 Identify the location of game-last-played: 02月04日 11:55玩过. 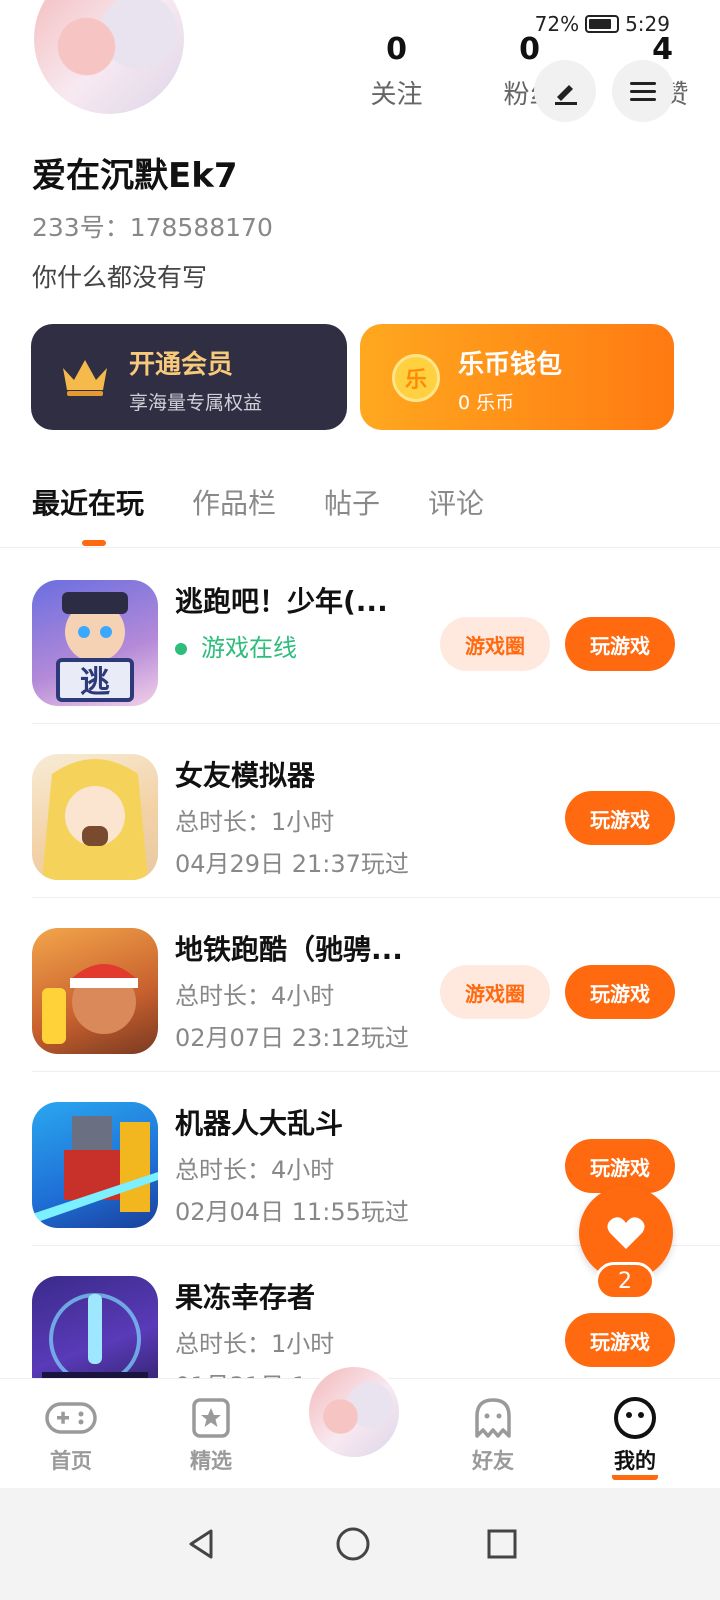
(292, 1212).